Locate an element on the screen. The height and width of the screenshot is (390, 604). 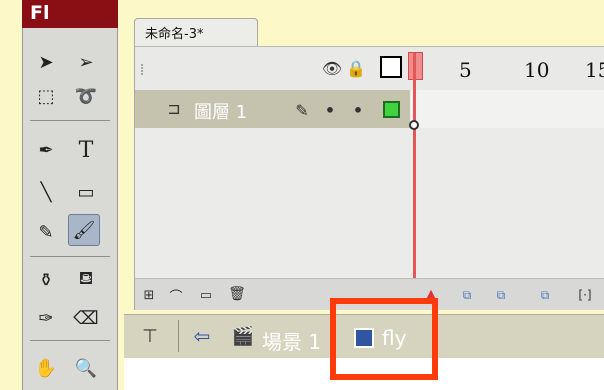
eraser-tool-icon: ⌫ is located at coordinates (86, 318).